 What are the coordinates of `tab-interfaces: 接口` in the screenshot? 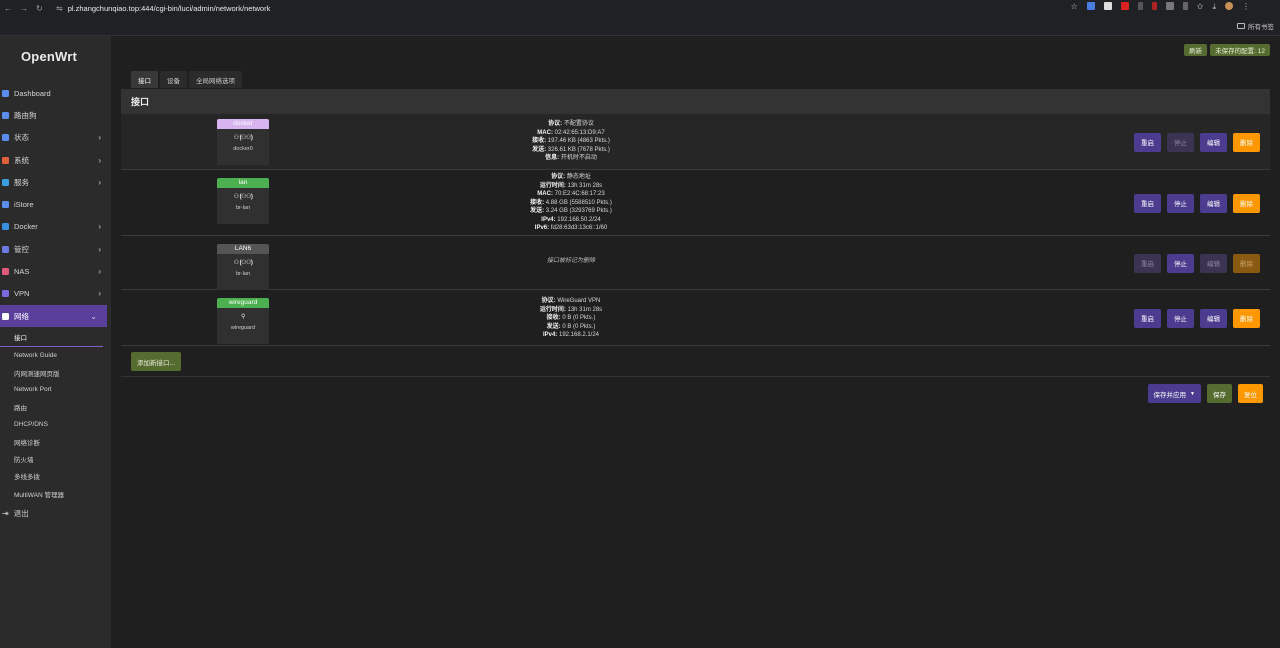 It's located at (144, 79).